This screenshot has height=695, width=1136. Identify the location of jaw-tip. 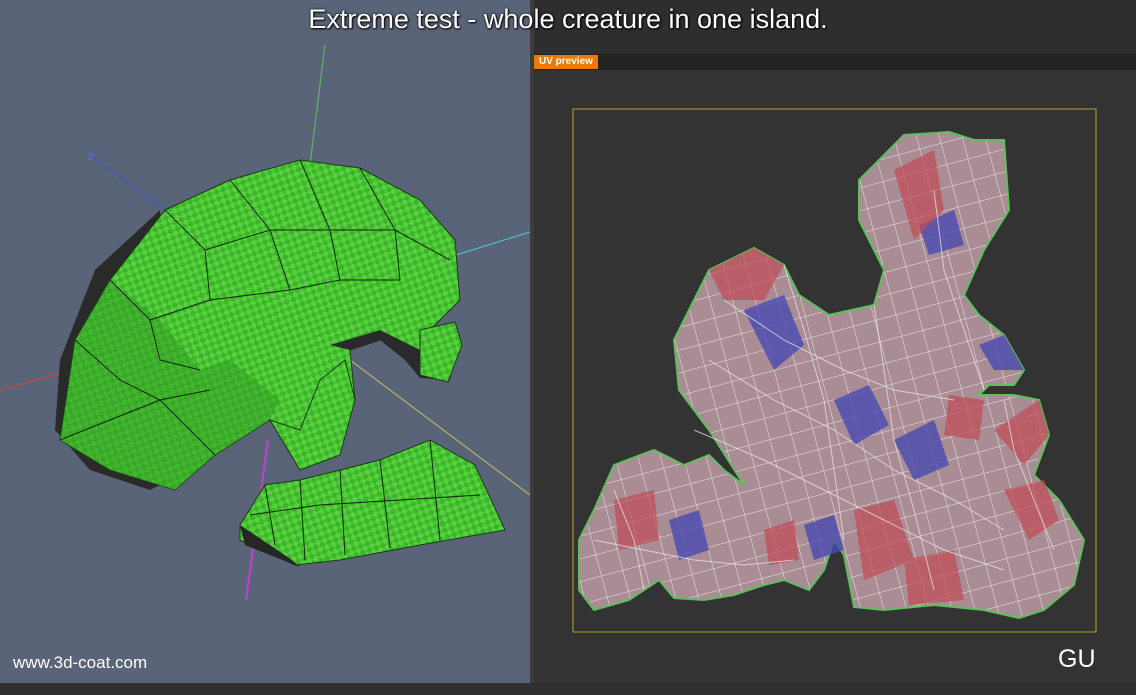
(441, 352).